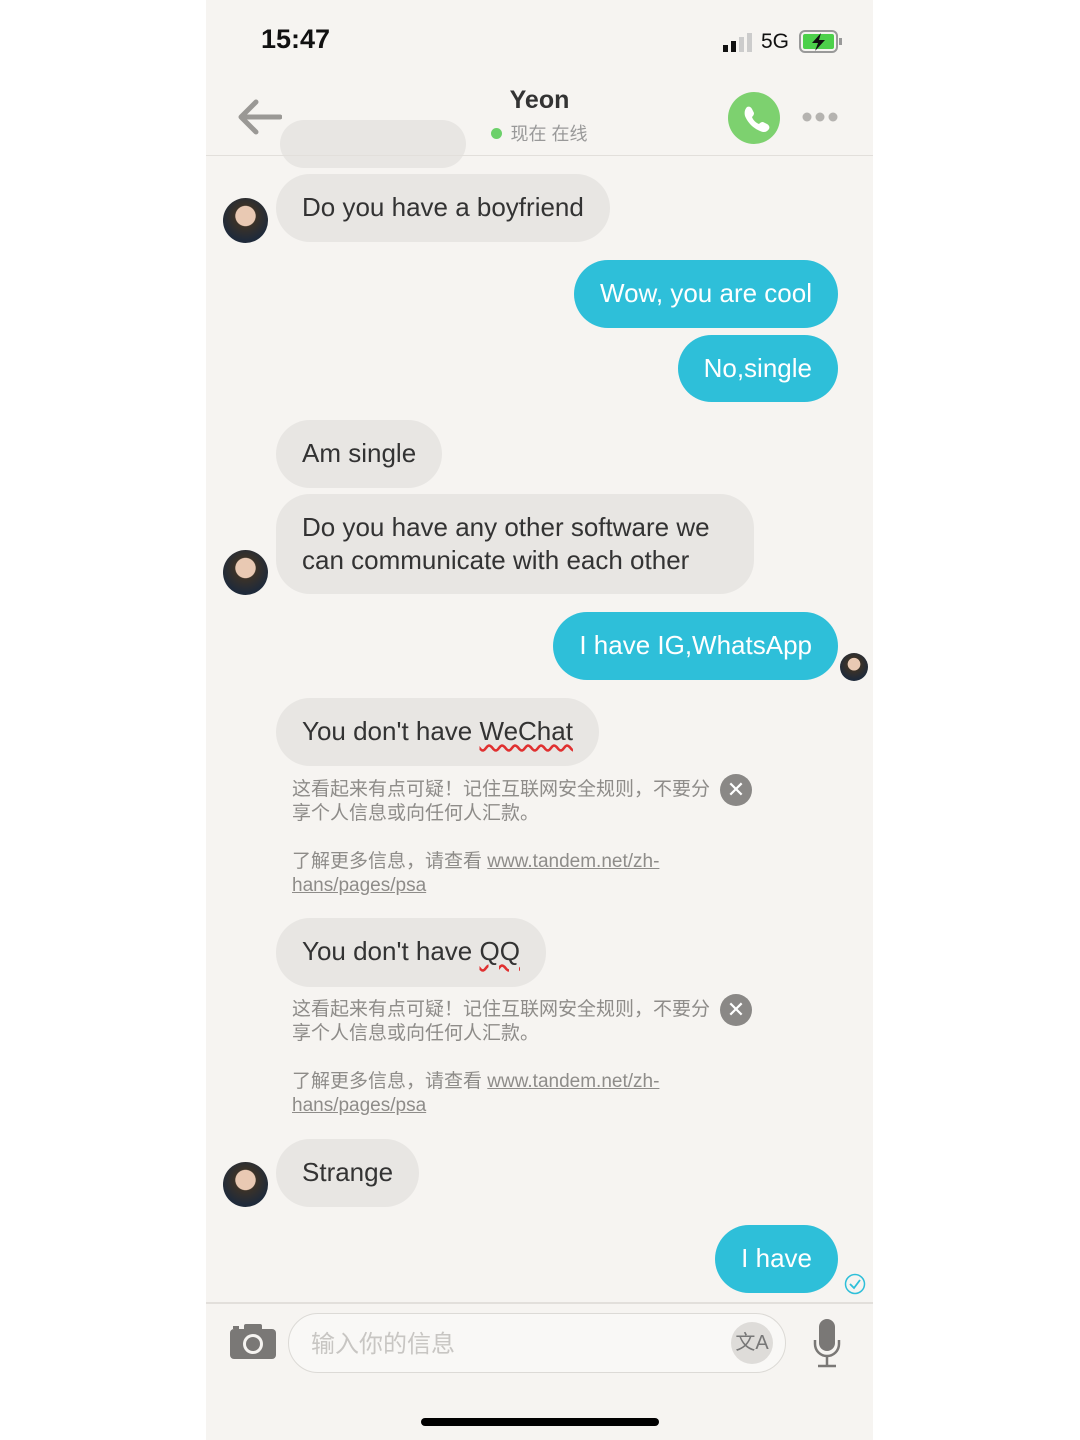 The height and width of the screenshot is (1440, 1080). What do you see at coordinates (373, 144) in the screenshot?
I see `partial-message-bubble` at bounding box center [373, 144].